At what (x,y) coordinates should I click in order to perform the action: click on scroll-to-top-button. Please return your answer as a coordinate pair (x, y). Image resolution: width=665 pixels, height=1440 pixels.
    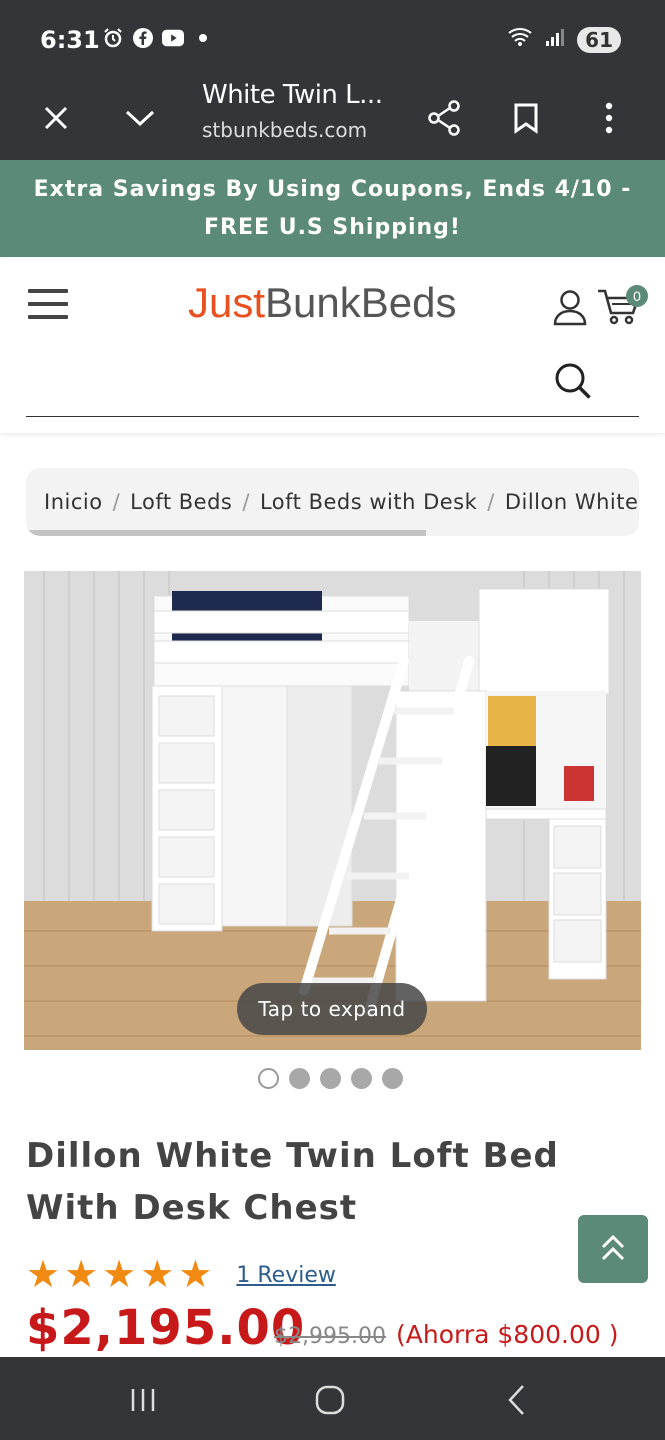
    Looking at the image, I should click on (613, 1249).